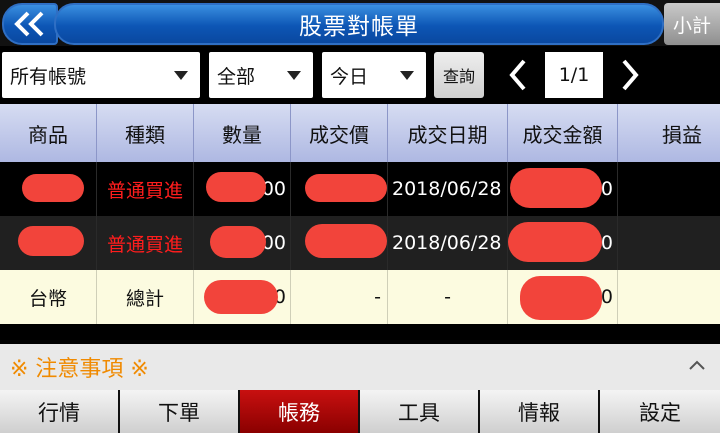  Describe the element at coordinates (242, 133) in the screenshot. I see `column-header-quantity: 數量` at that location.